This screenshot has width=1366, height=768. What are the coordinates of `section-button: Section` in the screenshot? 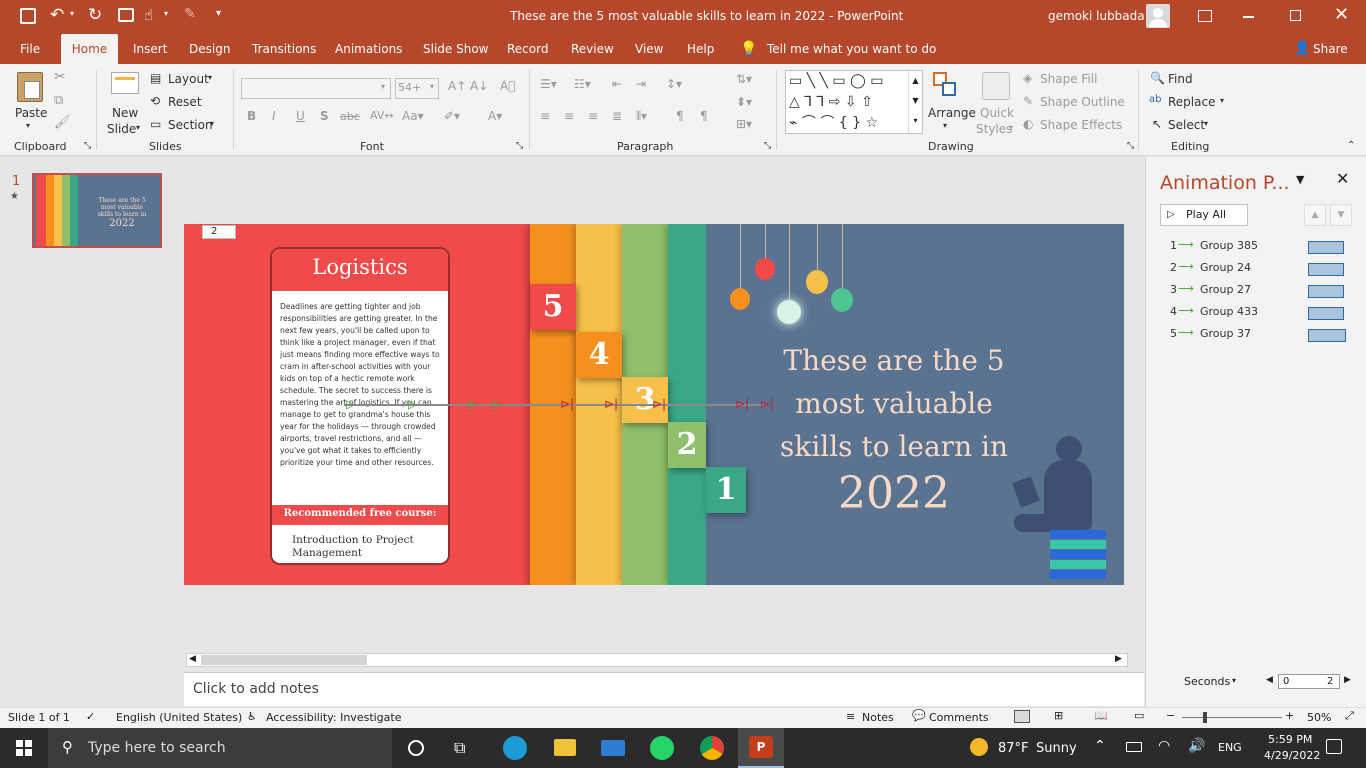 It's located at (190, 125).